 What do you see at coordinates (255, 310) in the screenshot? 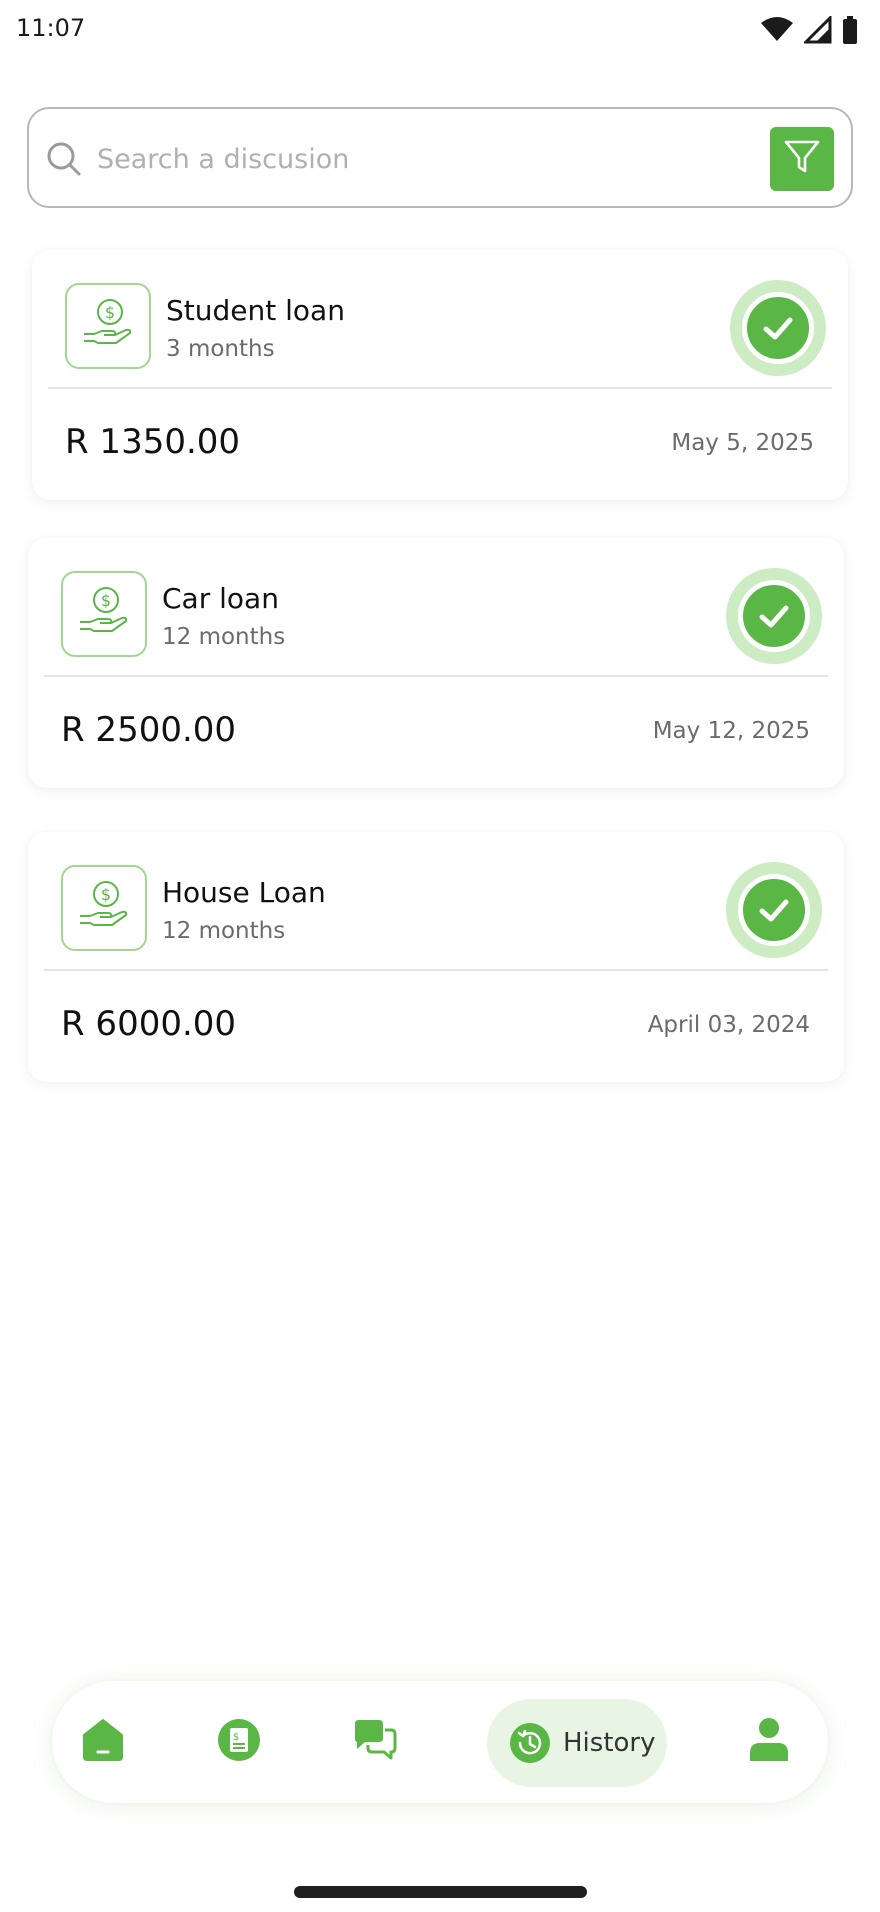
I see `loan-title: Student loan` at bounding box center [255, 310].